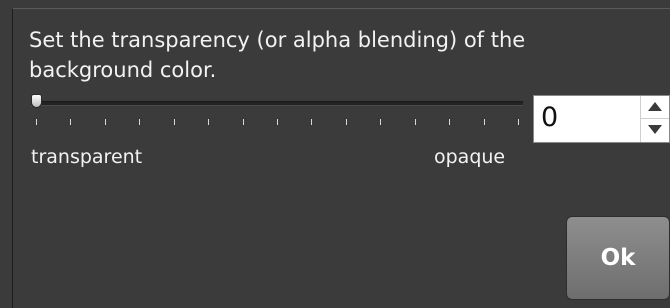  Describe the element at coordinates (36, 101) in the screenshot. I see `slider-handle` at that location.